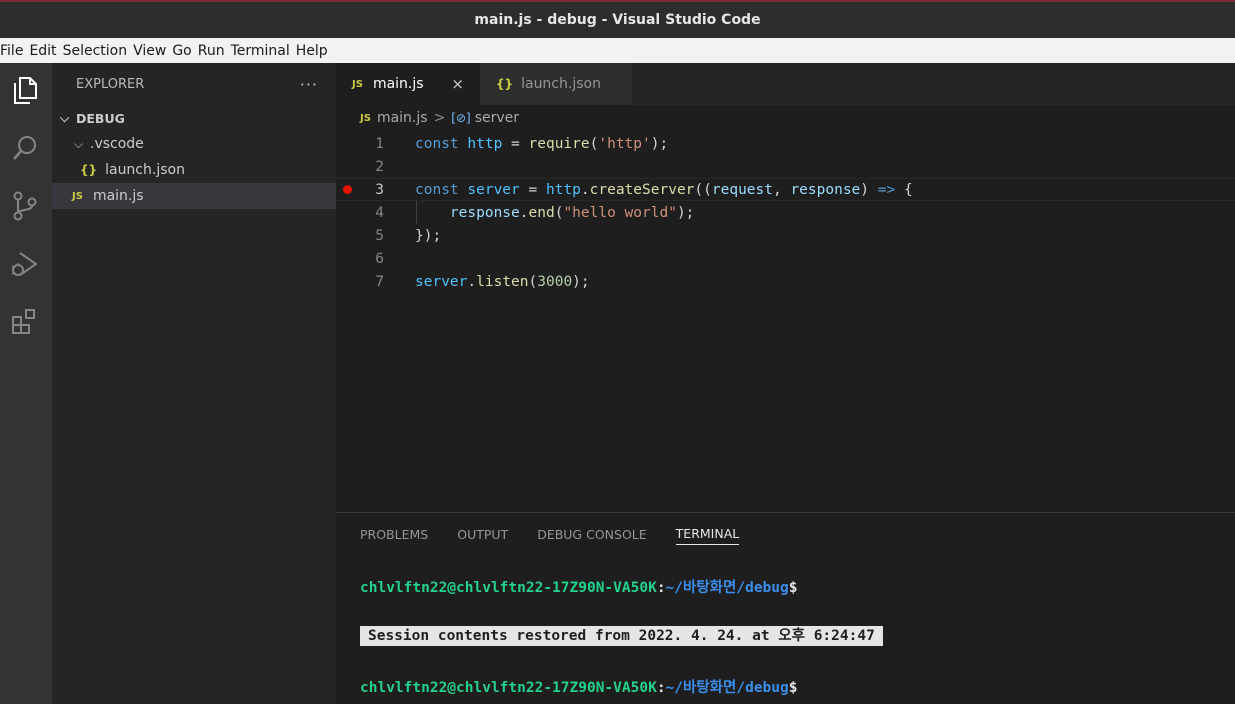 This screenshot has width=1235, height=704. What do you see at coordinates (785, 143) in the screenshot?
I see `code-line: 1 const http = require('http');` at bounding box center [785, 143].